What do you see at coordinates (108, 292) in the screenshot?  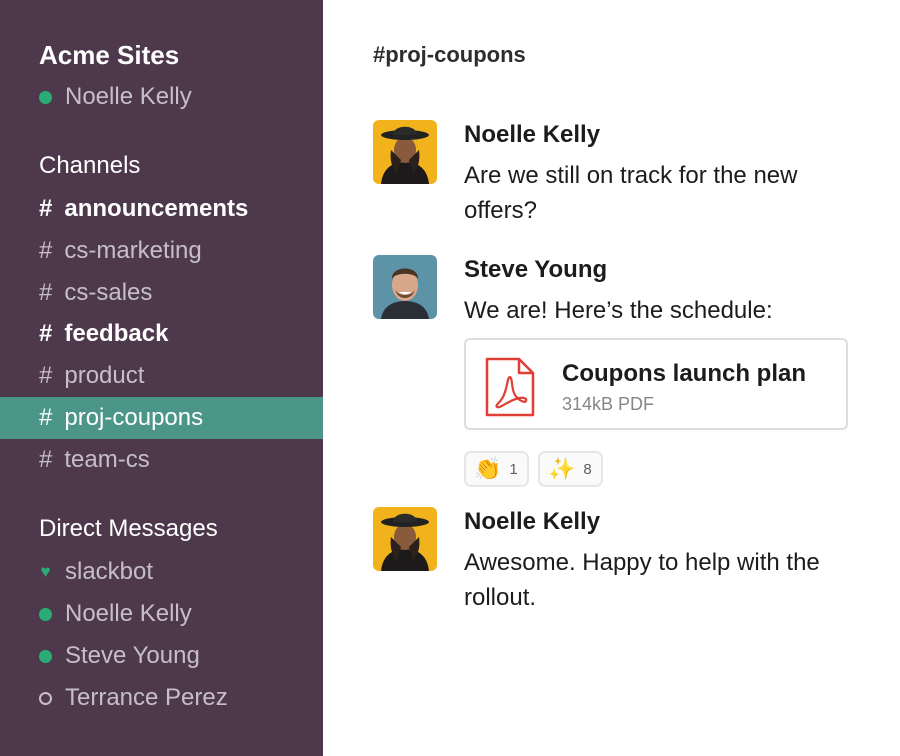 I see `channel-label: cs-sales` at bounding box center [108, 292].